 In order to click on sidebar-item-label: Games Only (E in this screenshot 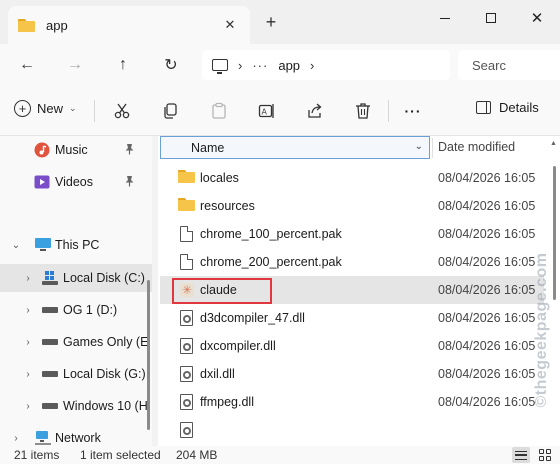, I will do `click(106, 342)`.